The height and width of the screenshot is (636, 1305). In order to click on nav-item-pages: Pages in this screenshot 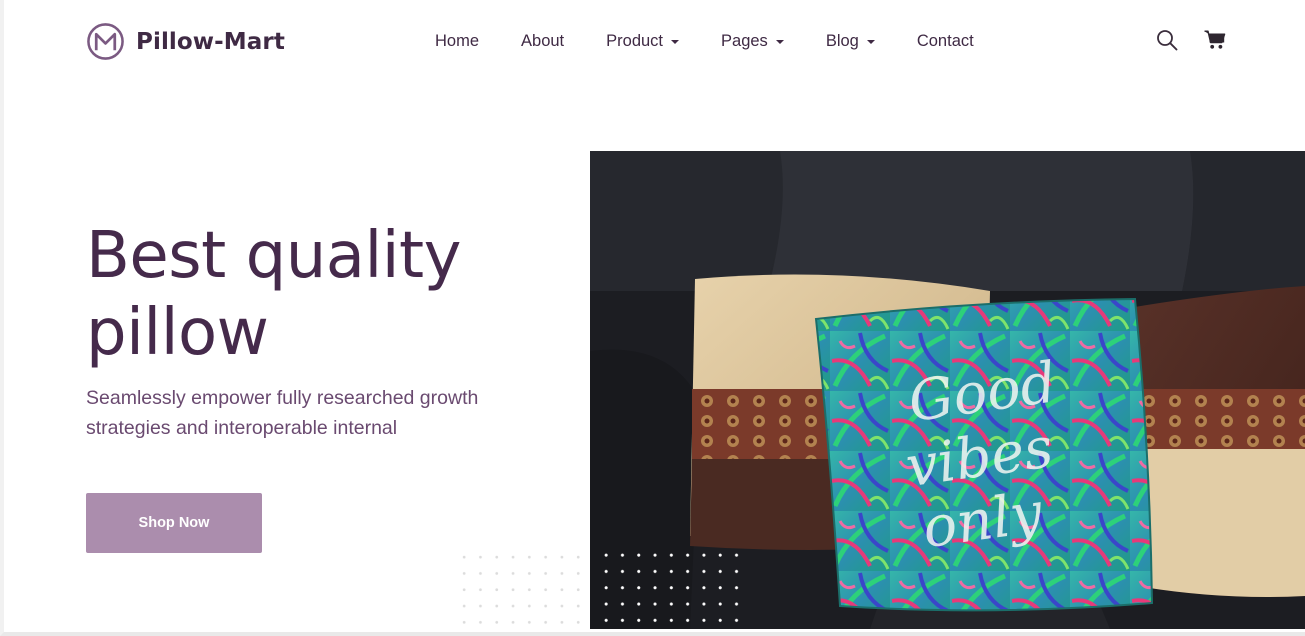, I will do `click(752, 41)`.